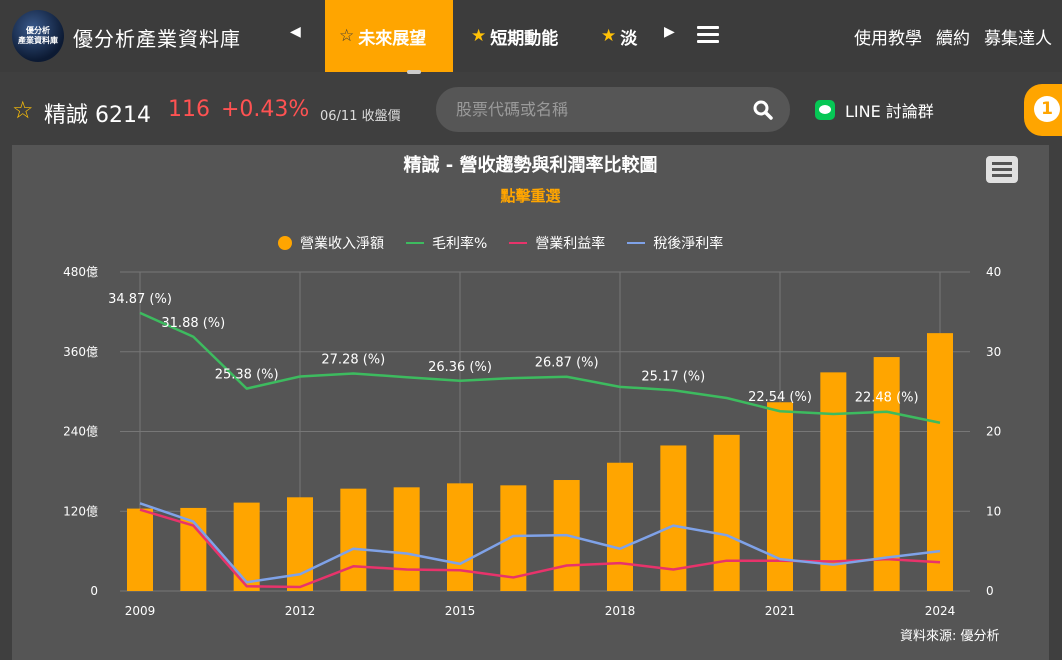 Image resolution: width=1062 pixels, height=660 pixels. I want to click on y-axis-left-tick-label: 240億, so click(80, 432).